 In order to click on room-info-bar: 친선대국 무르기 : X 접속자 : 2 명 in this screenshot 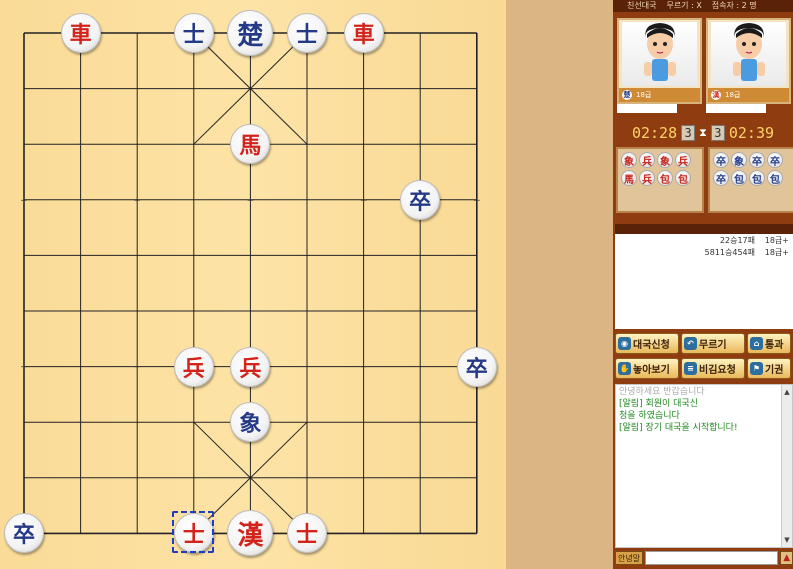, I will do `click(703, 6)`.